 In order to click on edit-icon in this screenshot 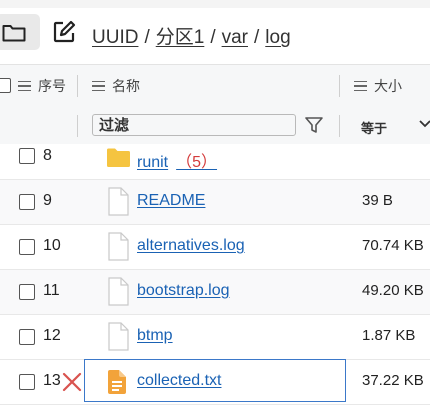, I will do `click(64, 31)`.